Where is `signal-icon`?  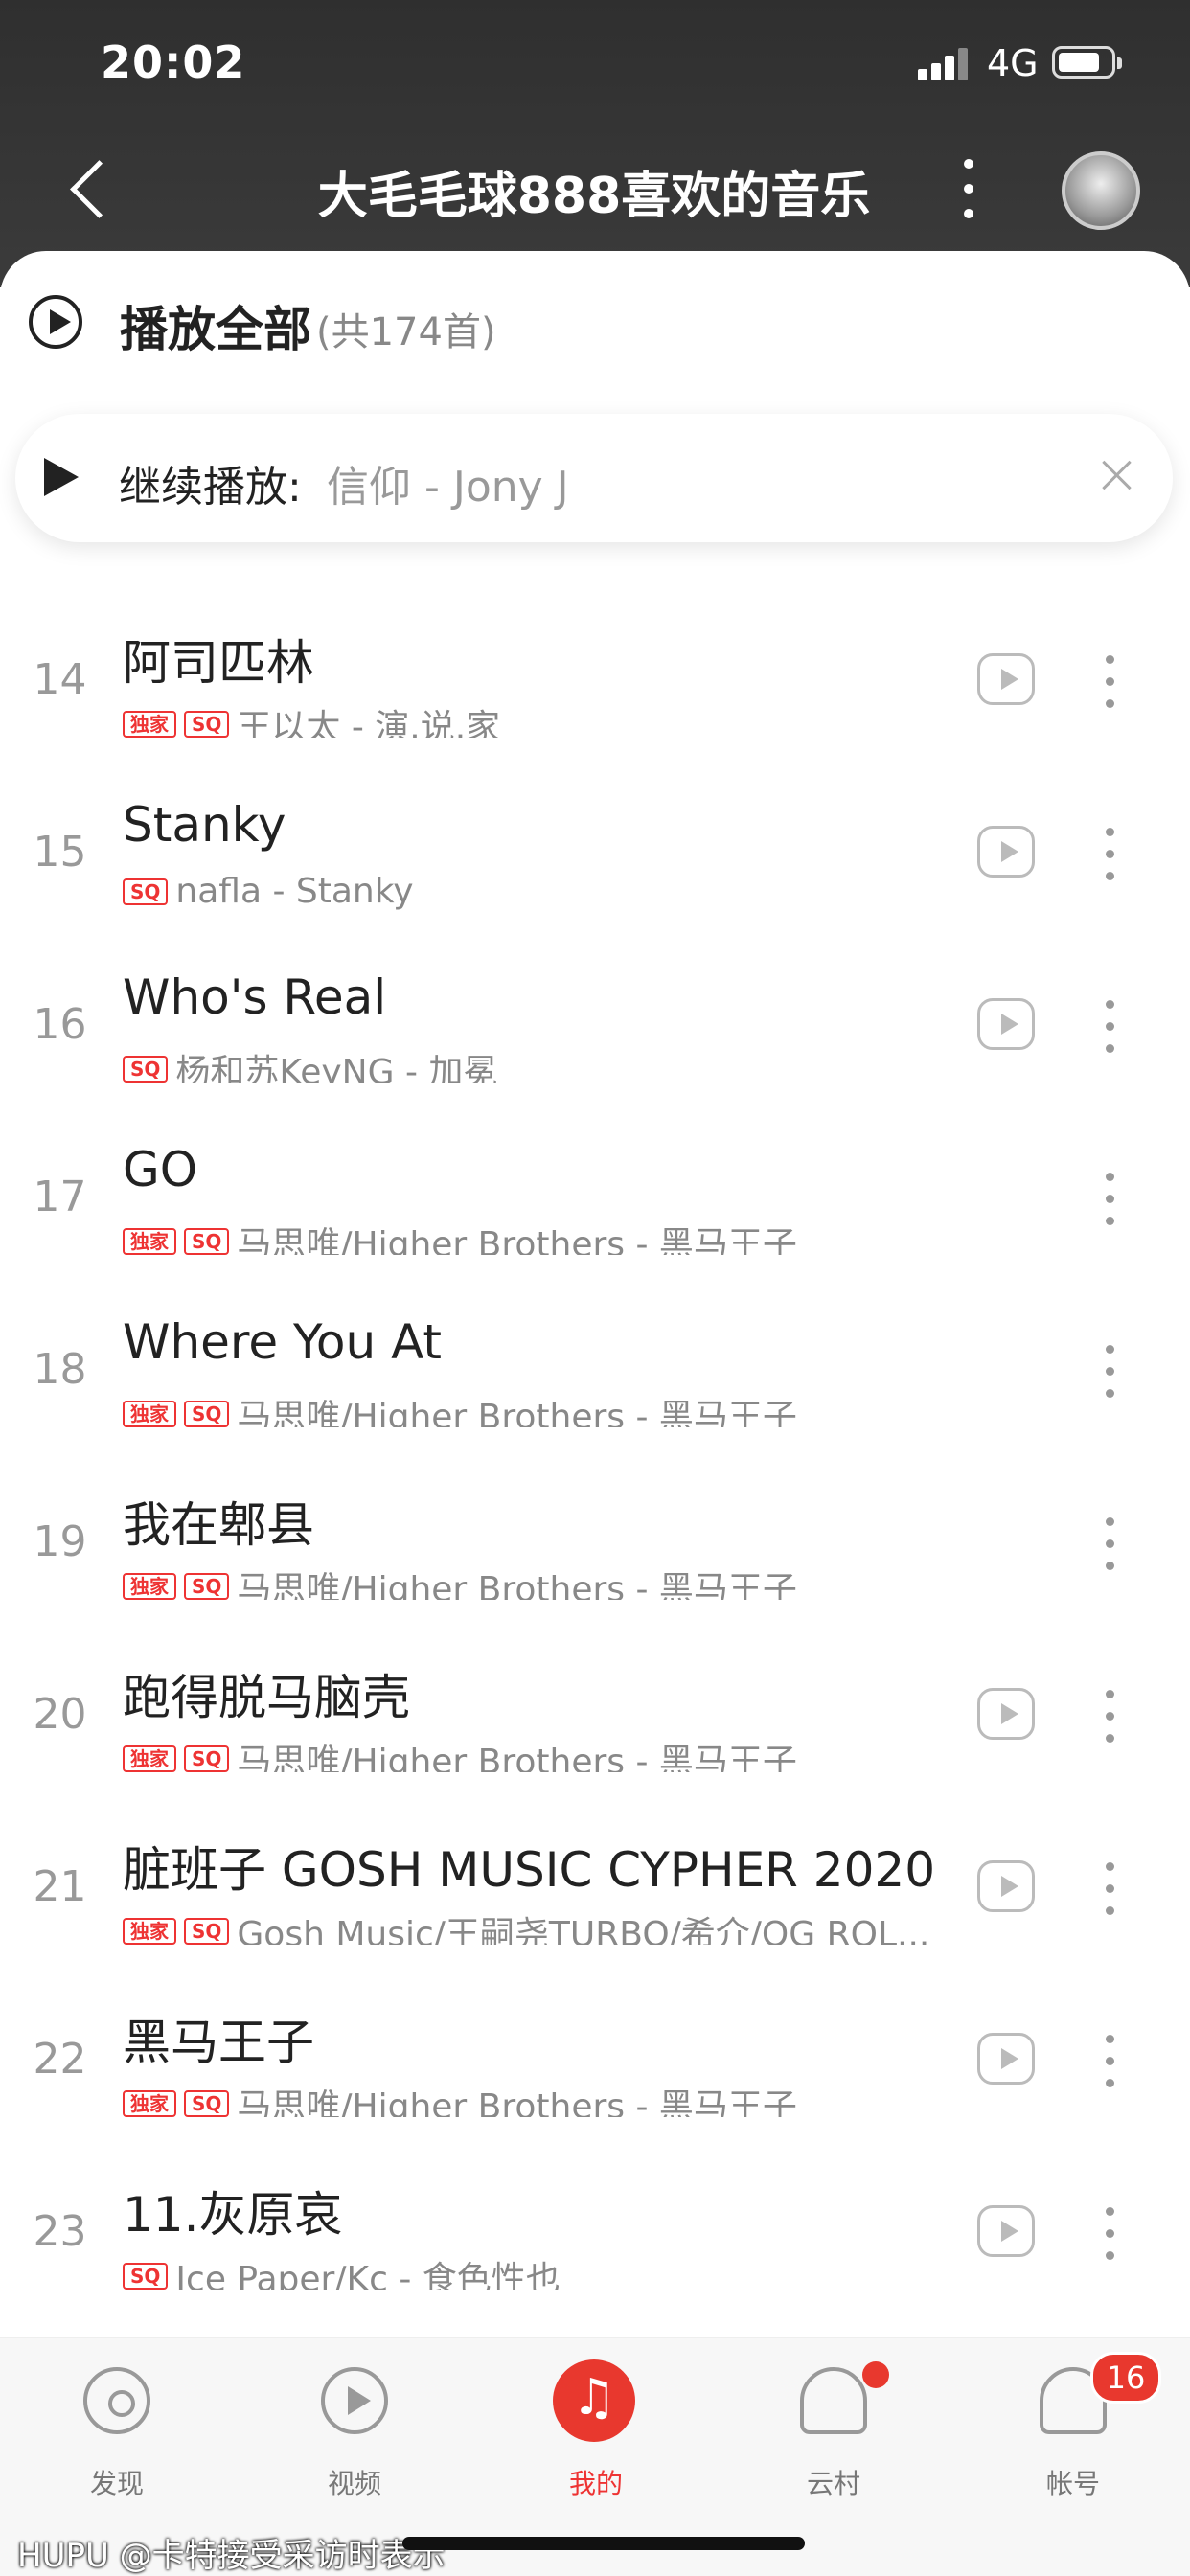 signal-icon is located at coordinates (947, 63).